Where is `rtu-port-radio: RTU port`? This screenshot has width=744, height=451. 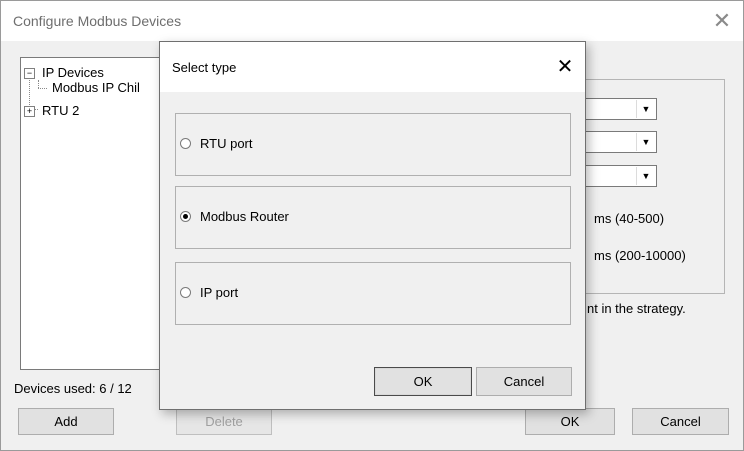 rtu-port-radio: RTU port is located at coordinates (280, 144).